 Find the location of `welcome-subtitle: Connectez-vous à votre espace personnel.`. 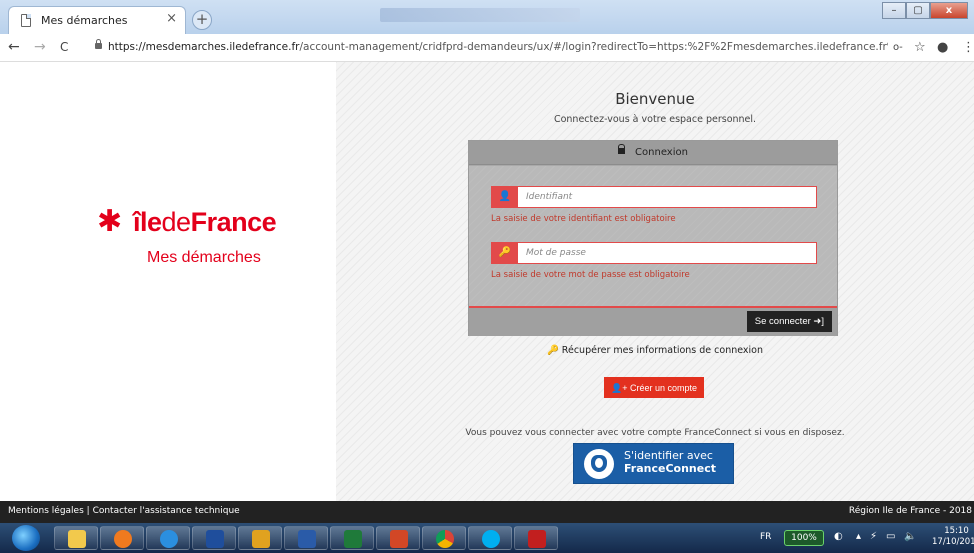

welcome-subtitle: Connectez-vous à votre espace personnel. is located at coordinates (655, 119).